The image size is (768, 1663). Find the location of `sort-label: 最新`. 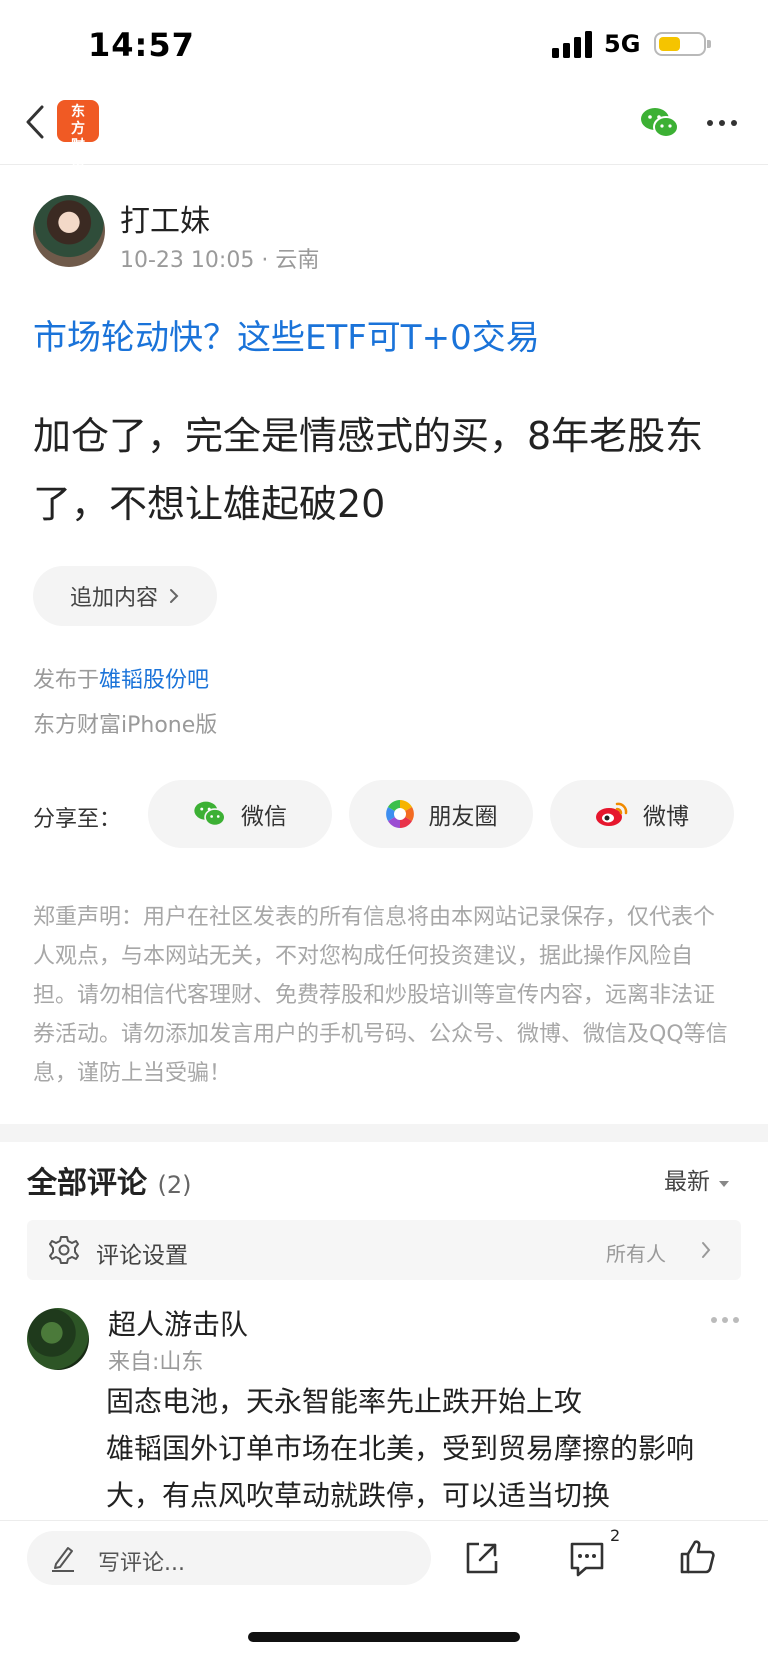

sort-label: 最新 is located at coordinates (687, 1182).